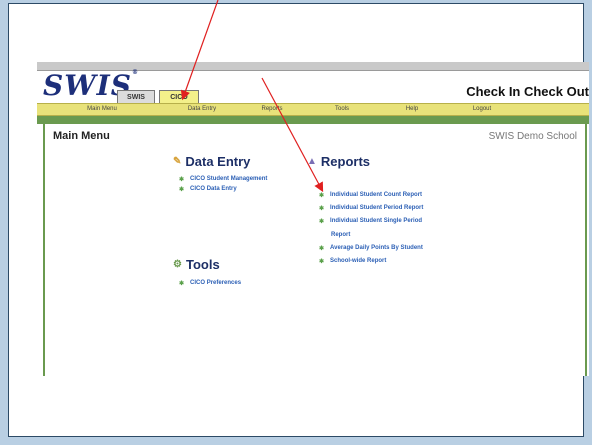  Describe the element at coordinates (482, 109) in the screenshot. I see `menu-logout: Logout` at that location.